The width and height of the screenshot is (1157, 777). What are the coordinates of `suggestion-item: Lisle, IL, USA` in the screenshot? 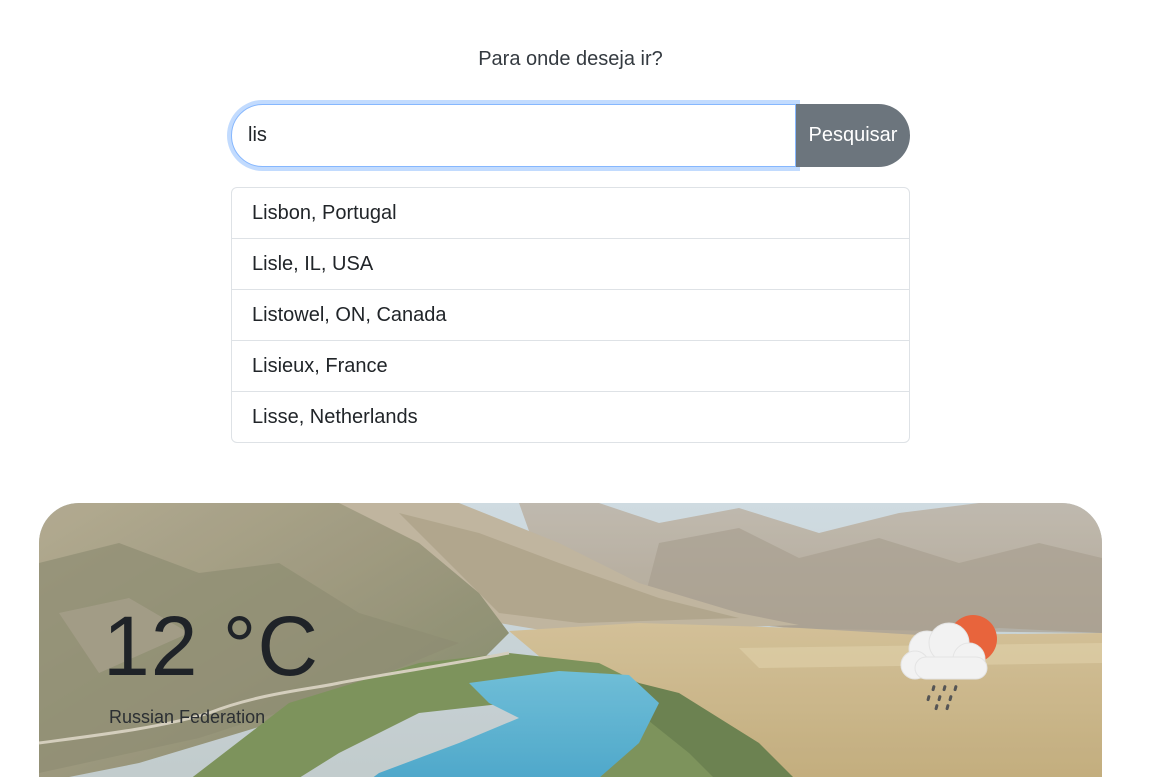 It's located at (570, 264).